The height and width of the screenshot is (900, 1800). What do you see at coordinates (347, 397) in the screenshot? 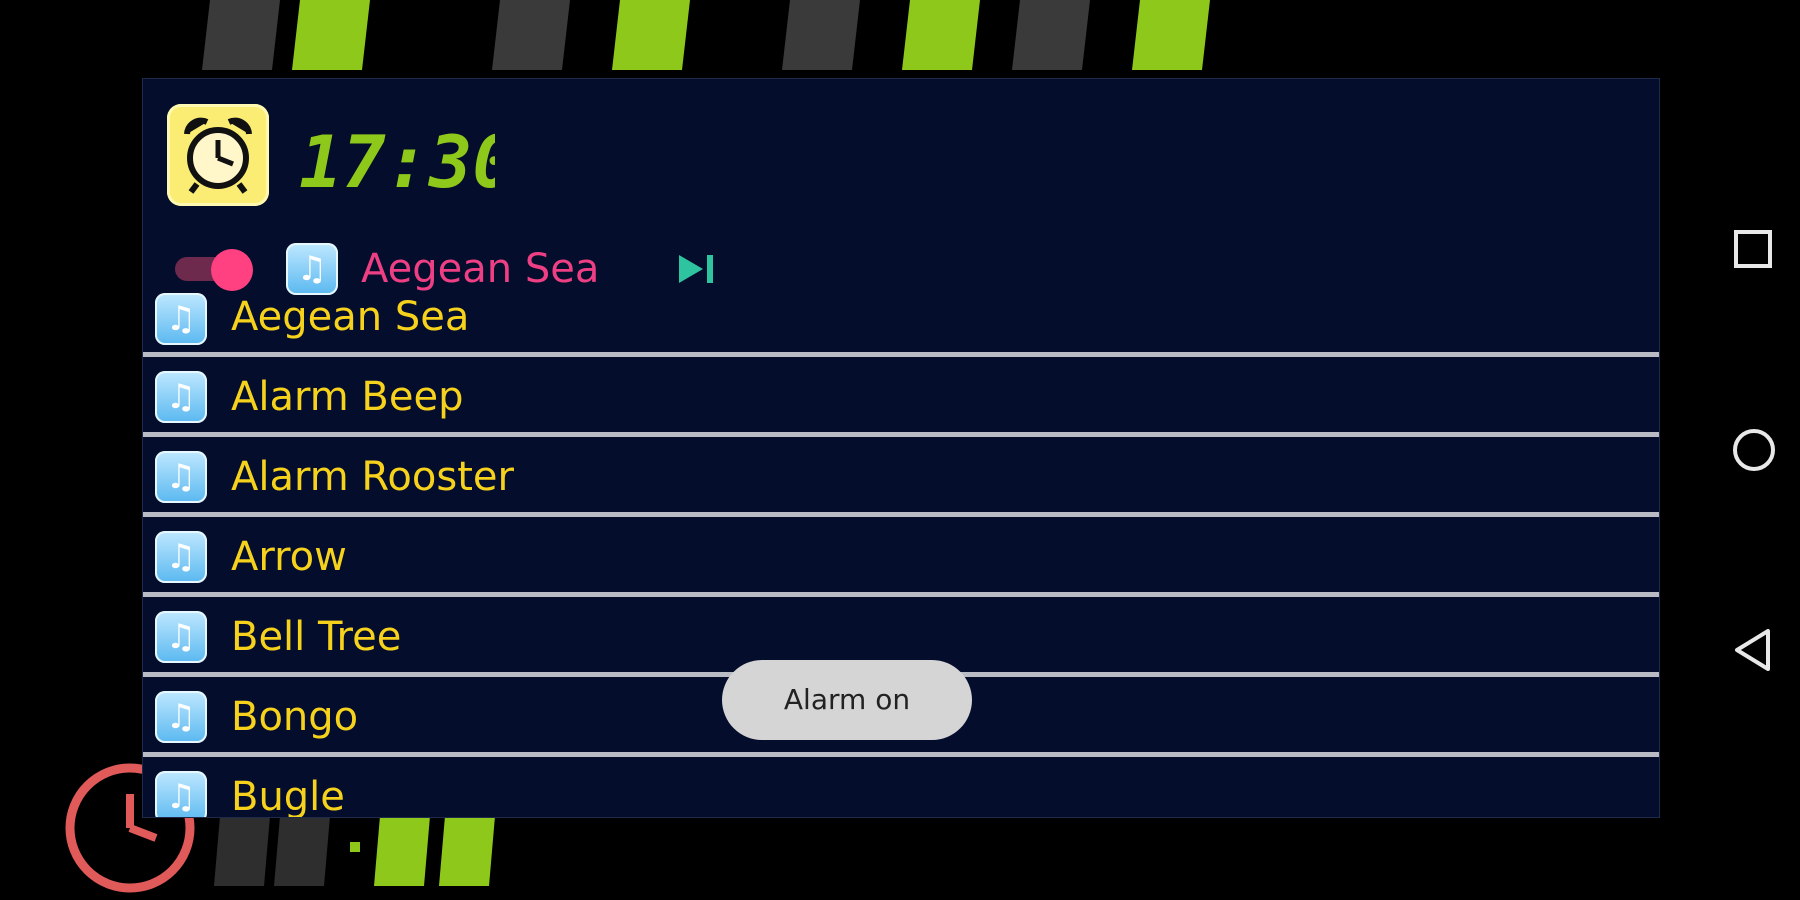
I see `sound-label: Alarm Beep` at bounding box center [347, 397].